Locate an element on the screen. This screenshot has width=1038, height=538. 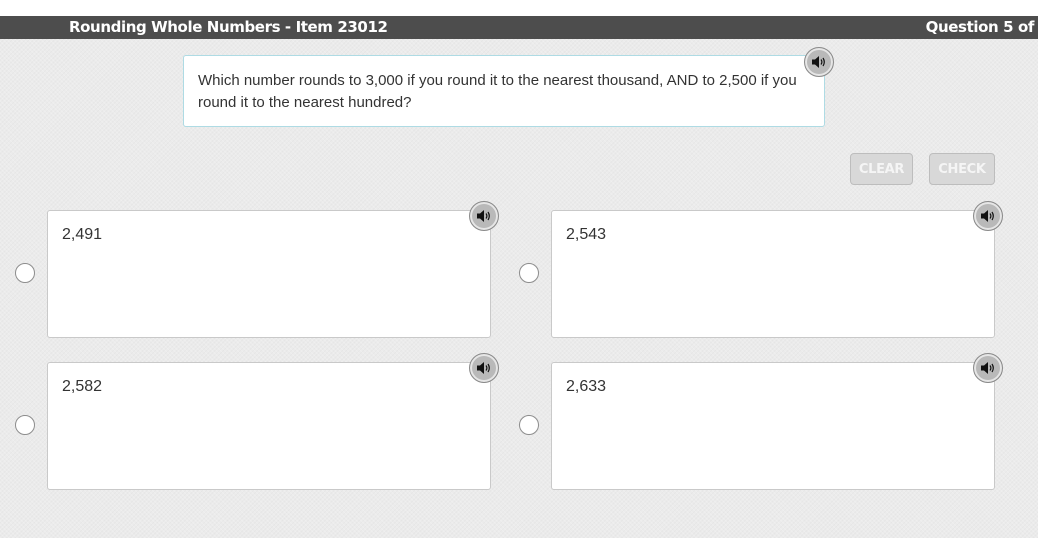
clear-button: CLEAR is located at coordinates (881, 169).